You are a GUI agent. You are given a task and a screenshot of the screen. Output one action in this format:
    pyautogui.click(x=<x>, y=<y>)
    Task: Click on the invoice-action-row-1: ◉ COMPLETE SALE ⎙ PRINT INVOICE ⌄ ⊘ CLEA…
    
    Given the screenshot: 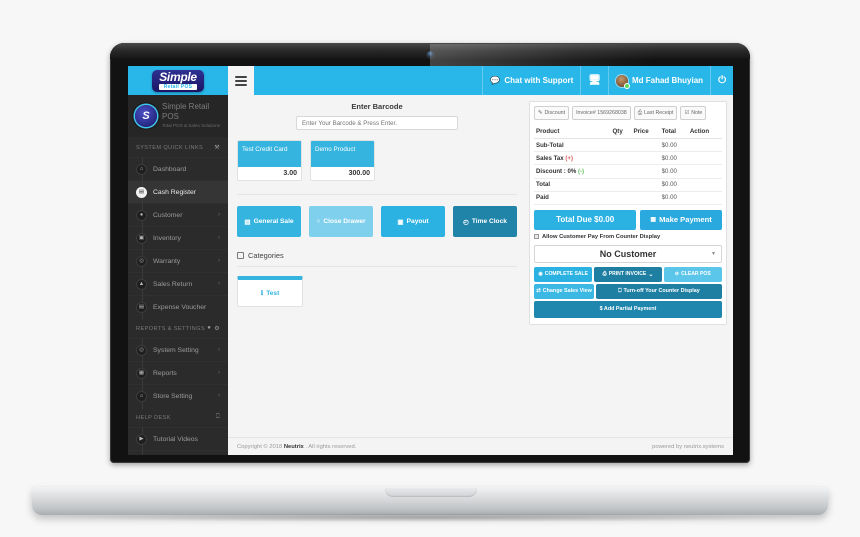 What is the action you would take?
    pyautogui.click(x=628, y=274)
    